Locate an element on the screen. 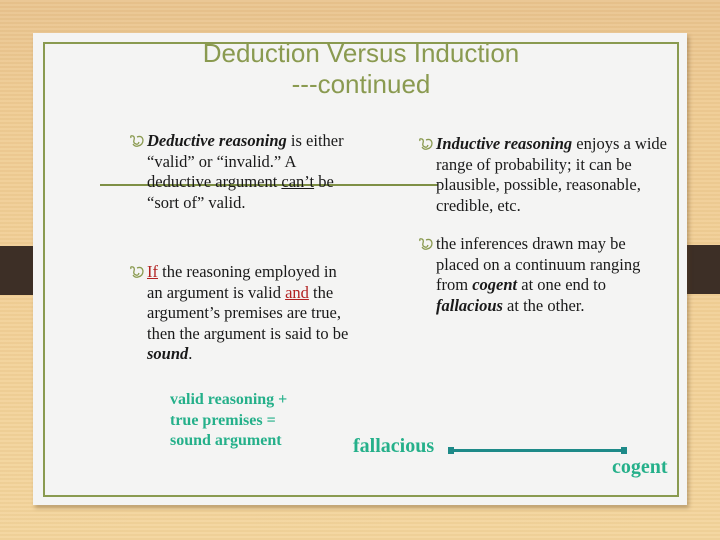 The image size is (720, 540). continuum-line is located at coordinates (537, 450).